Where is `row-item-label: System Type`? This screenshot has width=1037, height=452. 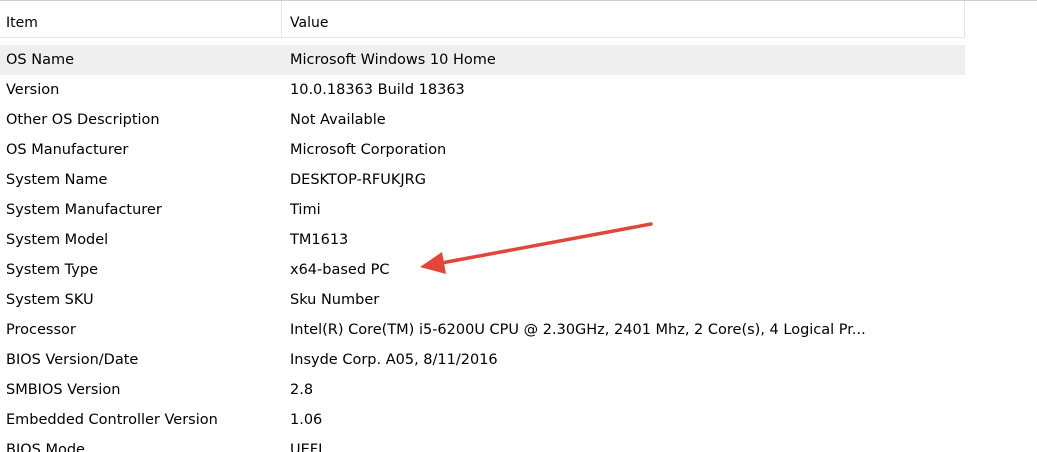 row-item-label: System Type is located at coordinates (52, 270).